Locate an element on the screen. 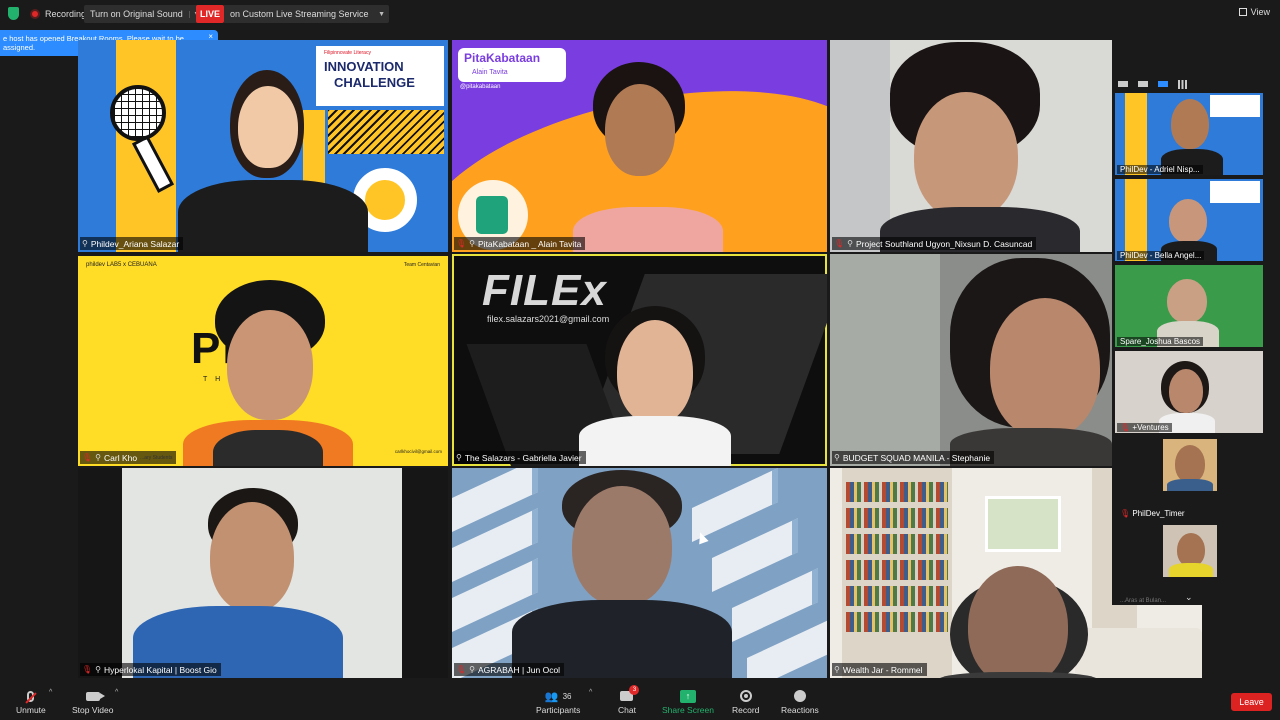 This screenshot has height=720, width=1280. chat-button: 3 Chat is located at coordinates (629, 700).